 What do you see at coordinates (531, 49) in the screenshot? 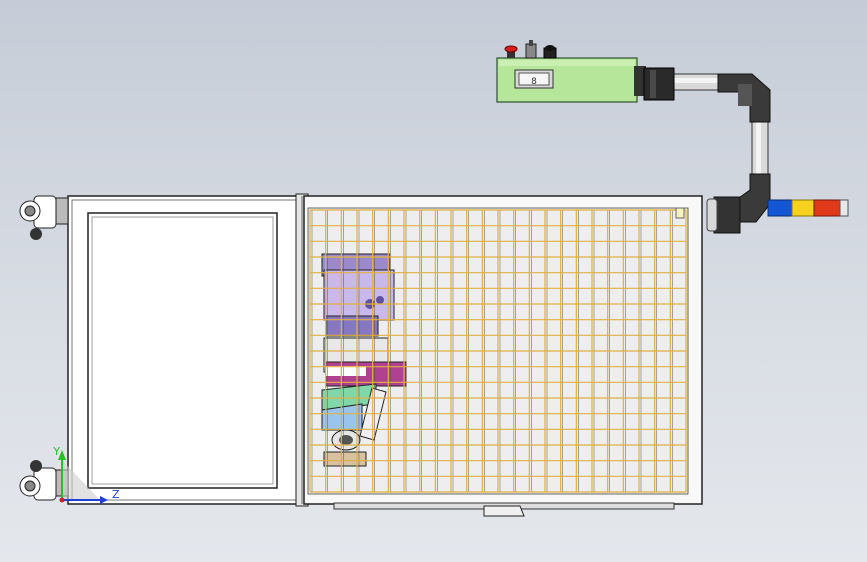
I see `key-switch` at bounding box center [531, 49].